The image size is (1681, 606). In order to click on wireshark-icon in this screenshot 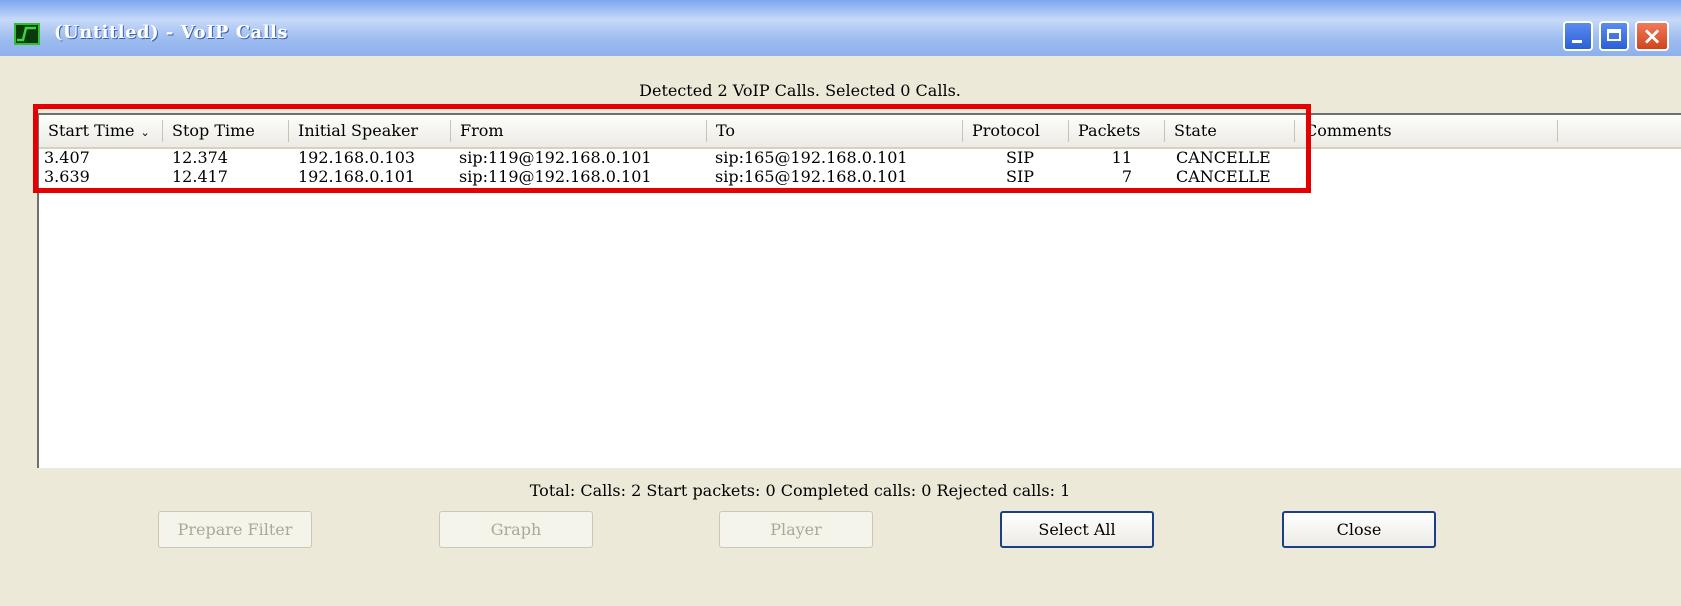, I will do `click(27, 34)`.